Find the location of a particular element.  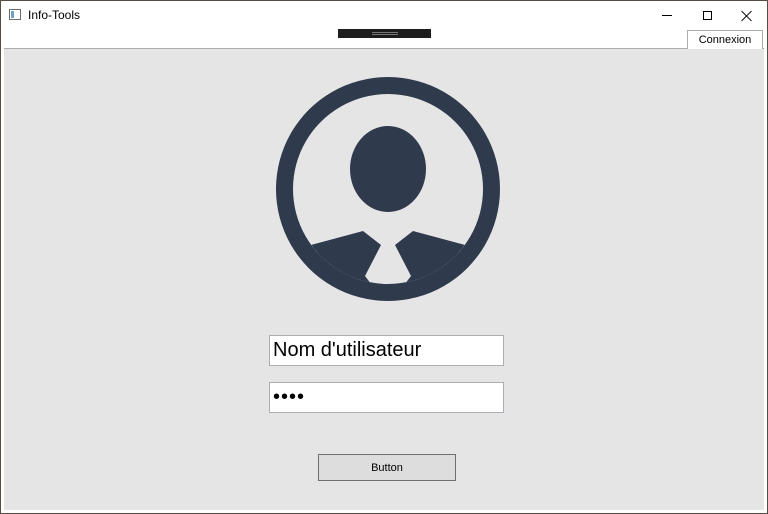

submit-button: Button is located at coordinates (387, 467).